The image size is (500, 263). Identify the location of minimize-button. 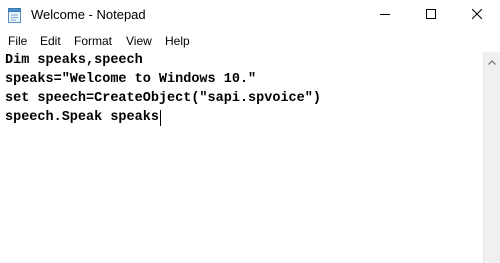
(385, 15).